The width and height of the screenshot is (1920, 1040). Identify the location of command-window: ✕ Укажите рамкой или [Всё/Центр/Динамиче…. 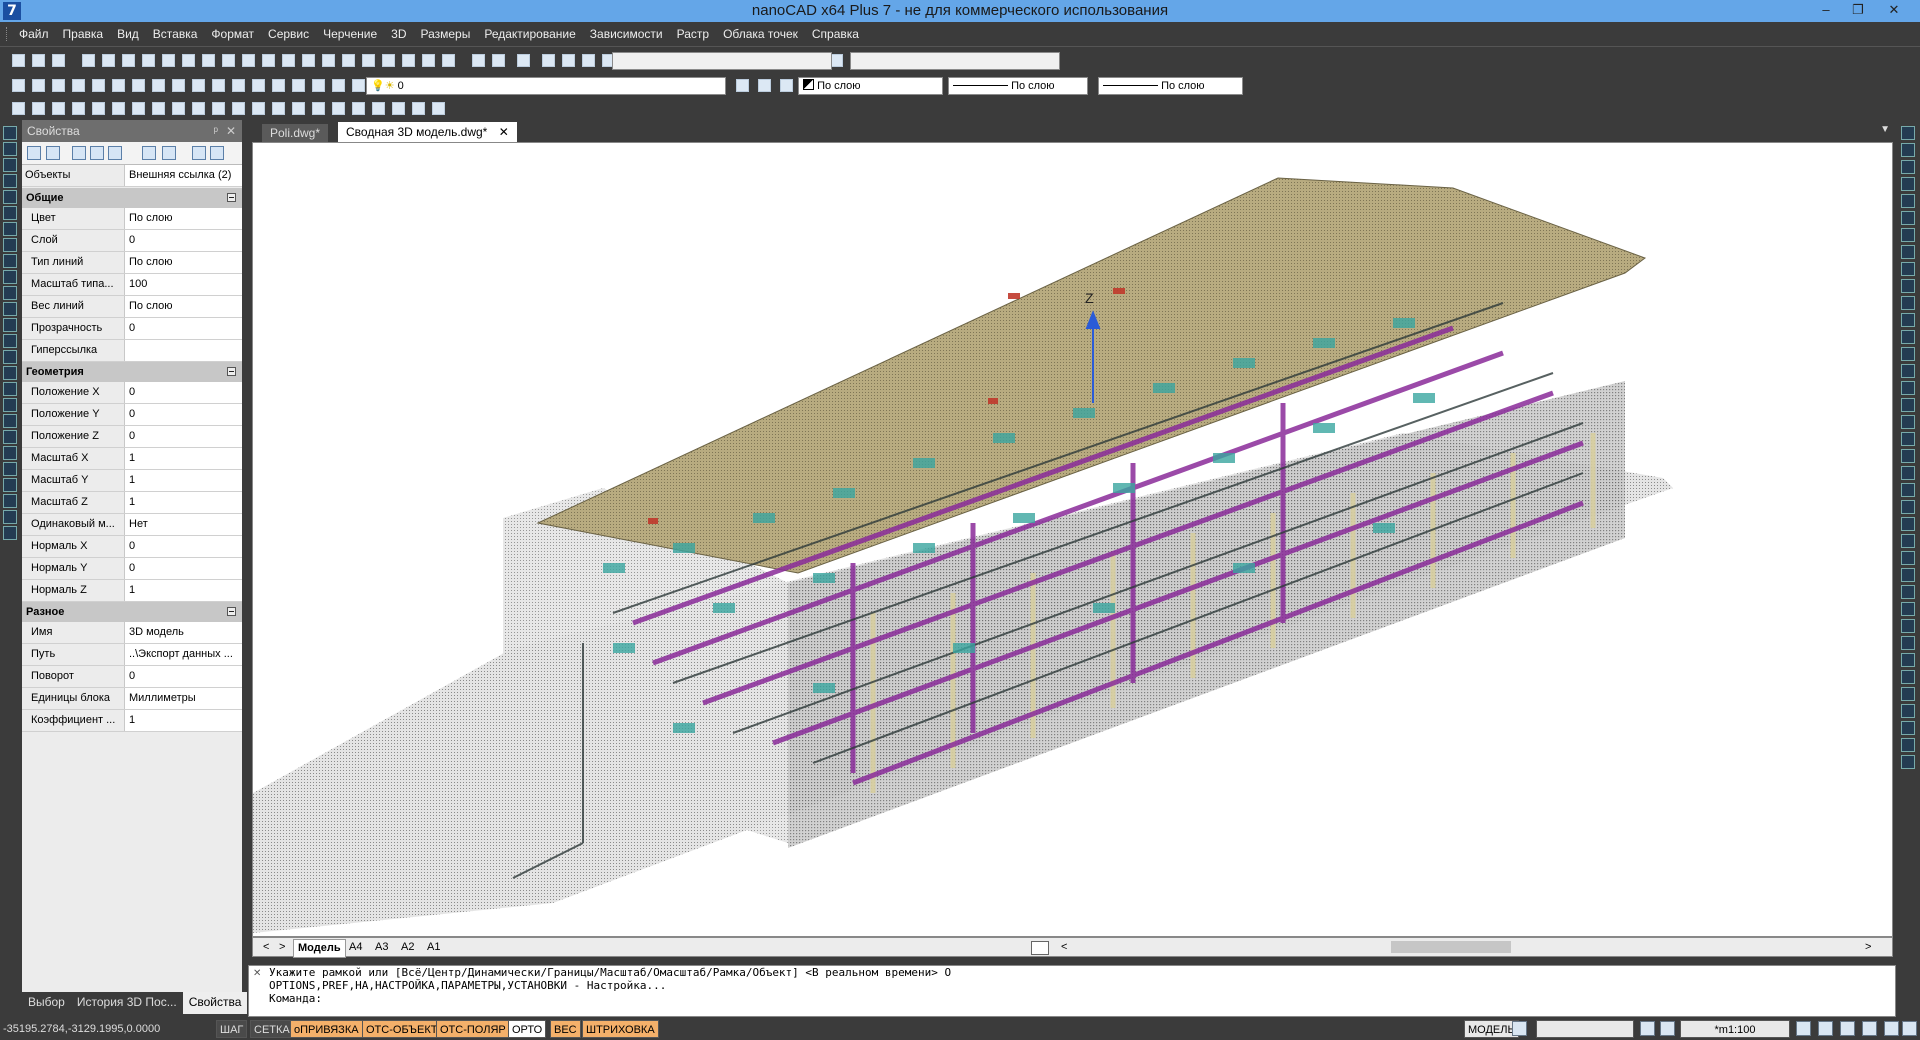
(1072, 991).